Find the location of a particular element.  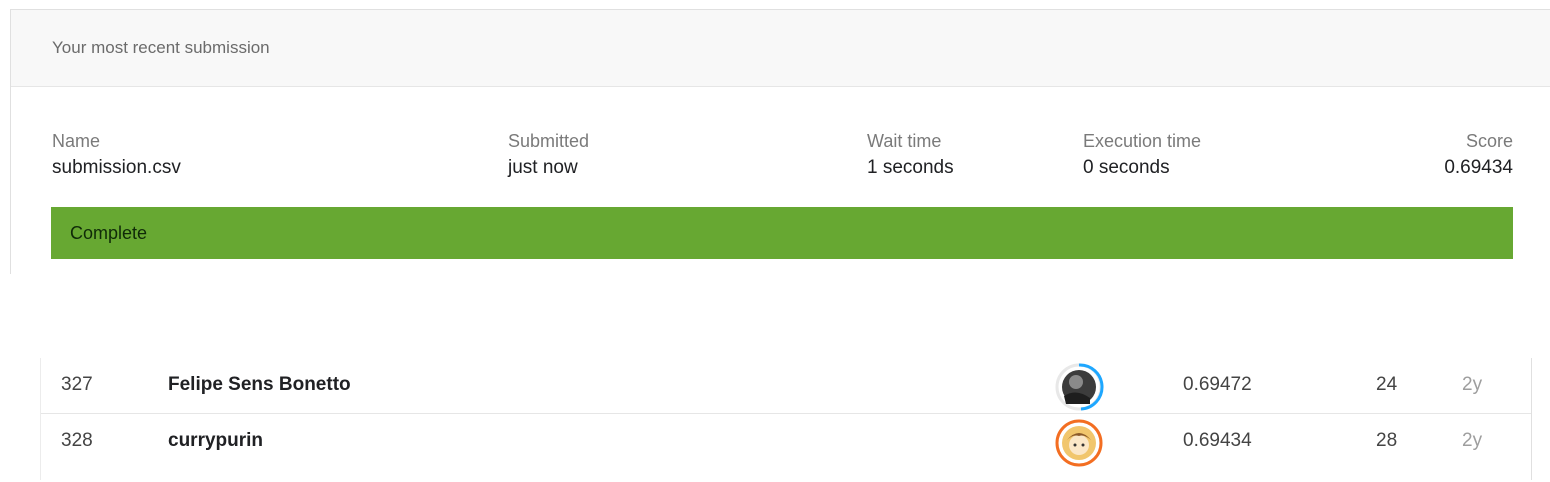

execution-time-column: Execution time 0 seconds is located at coordinates (1142, 154).